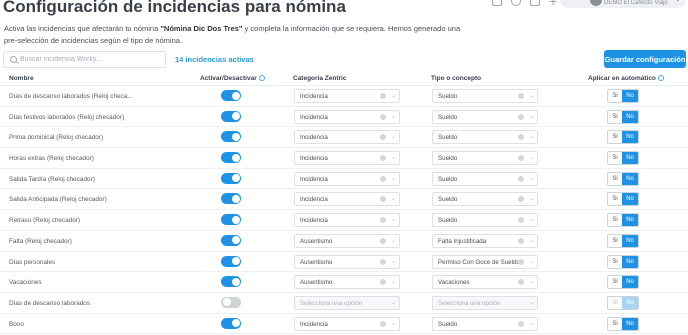  Describe the element at coordinates (485, 261) in the screenshot. I see `type-select: Permiso Con Goce de Sueldo ⌄` at that location.